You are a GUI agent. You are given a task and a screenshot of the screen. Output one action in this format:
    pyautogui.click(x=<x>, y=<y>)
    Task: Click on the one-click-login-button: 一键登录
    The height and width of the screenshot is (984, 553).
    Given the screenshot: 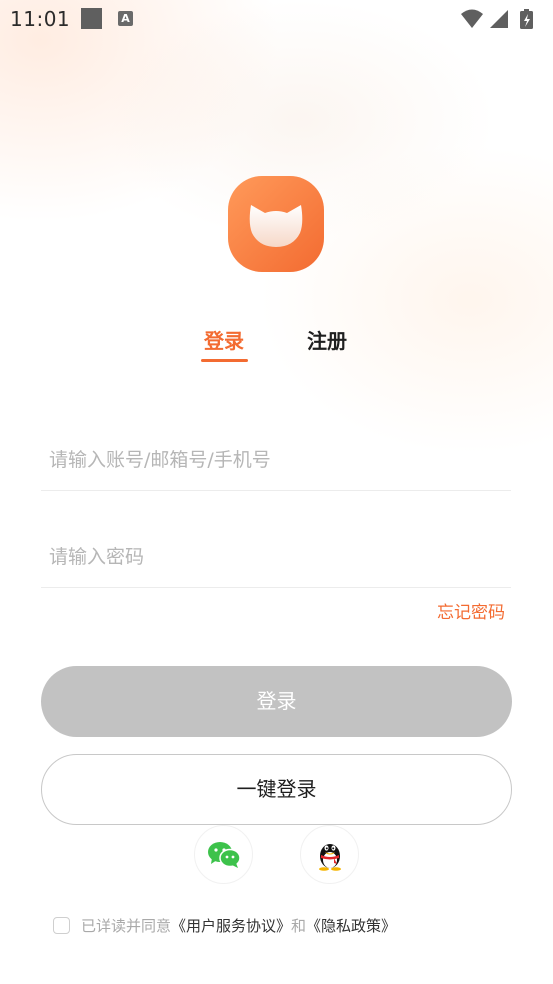 What is the action you would take?
    pyautogui.click(x=276, y=789)
    